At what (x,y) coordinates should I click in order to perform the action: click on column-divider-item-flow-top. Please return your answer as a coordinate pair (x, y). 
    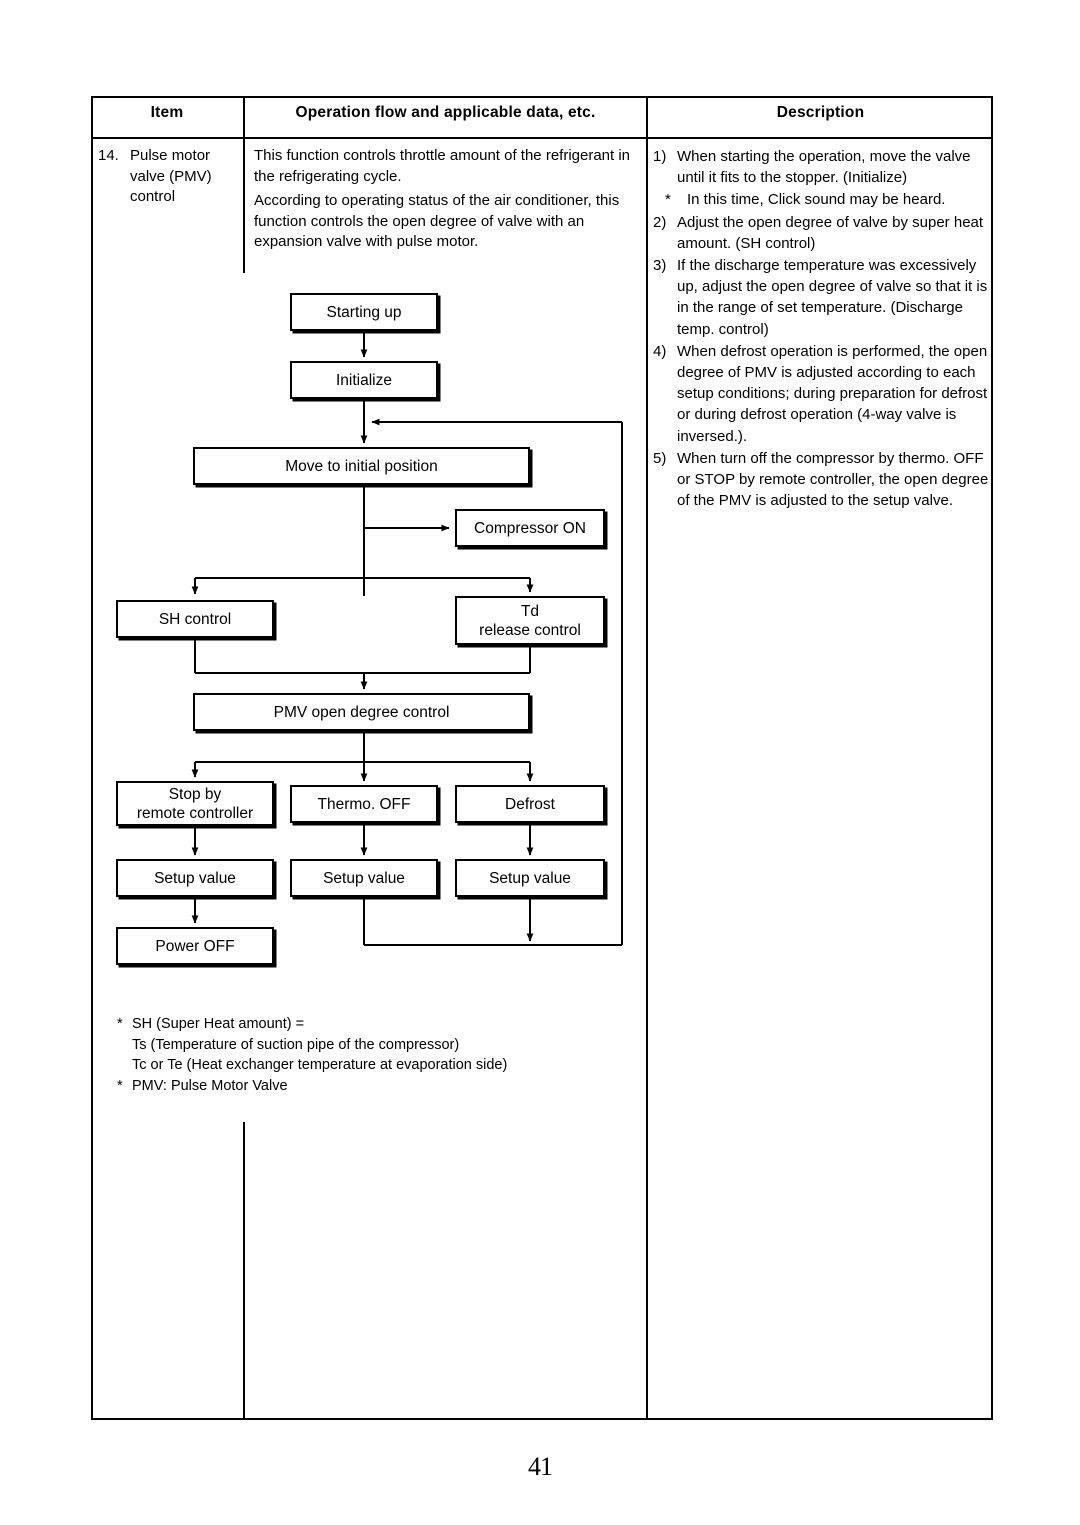
    Looking at the image, I should click on (244, 184).